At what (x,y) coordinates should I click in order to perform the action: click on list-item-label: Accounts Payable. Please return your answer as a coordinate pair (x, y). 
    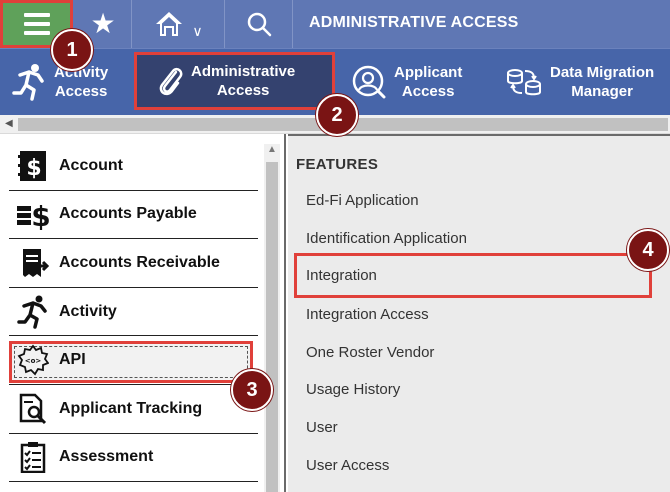
    Looking at the image, I should click on (128, 214).